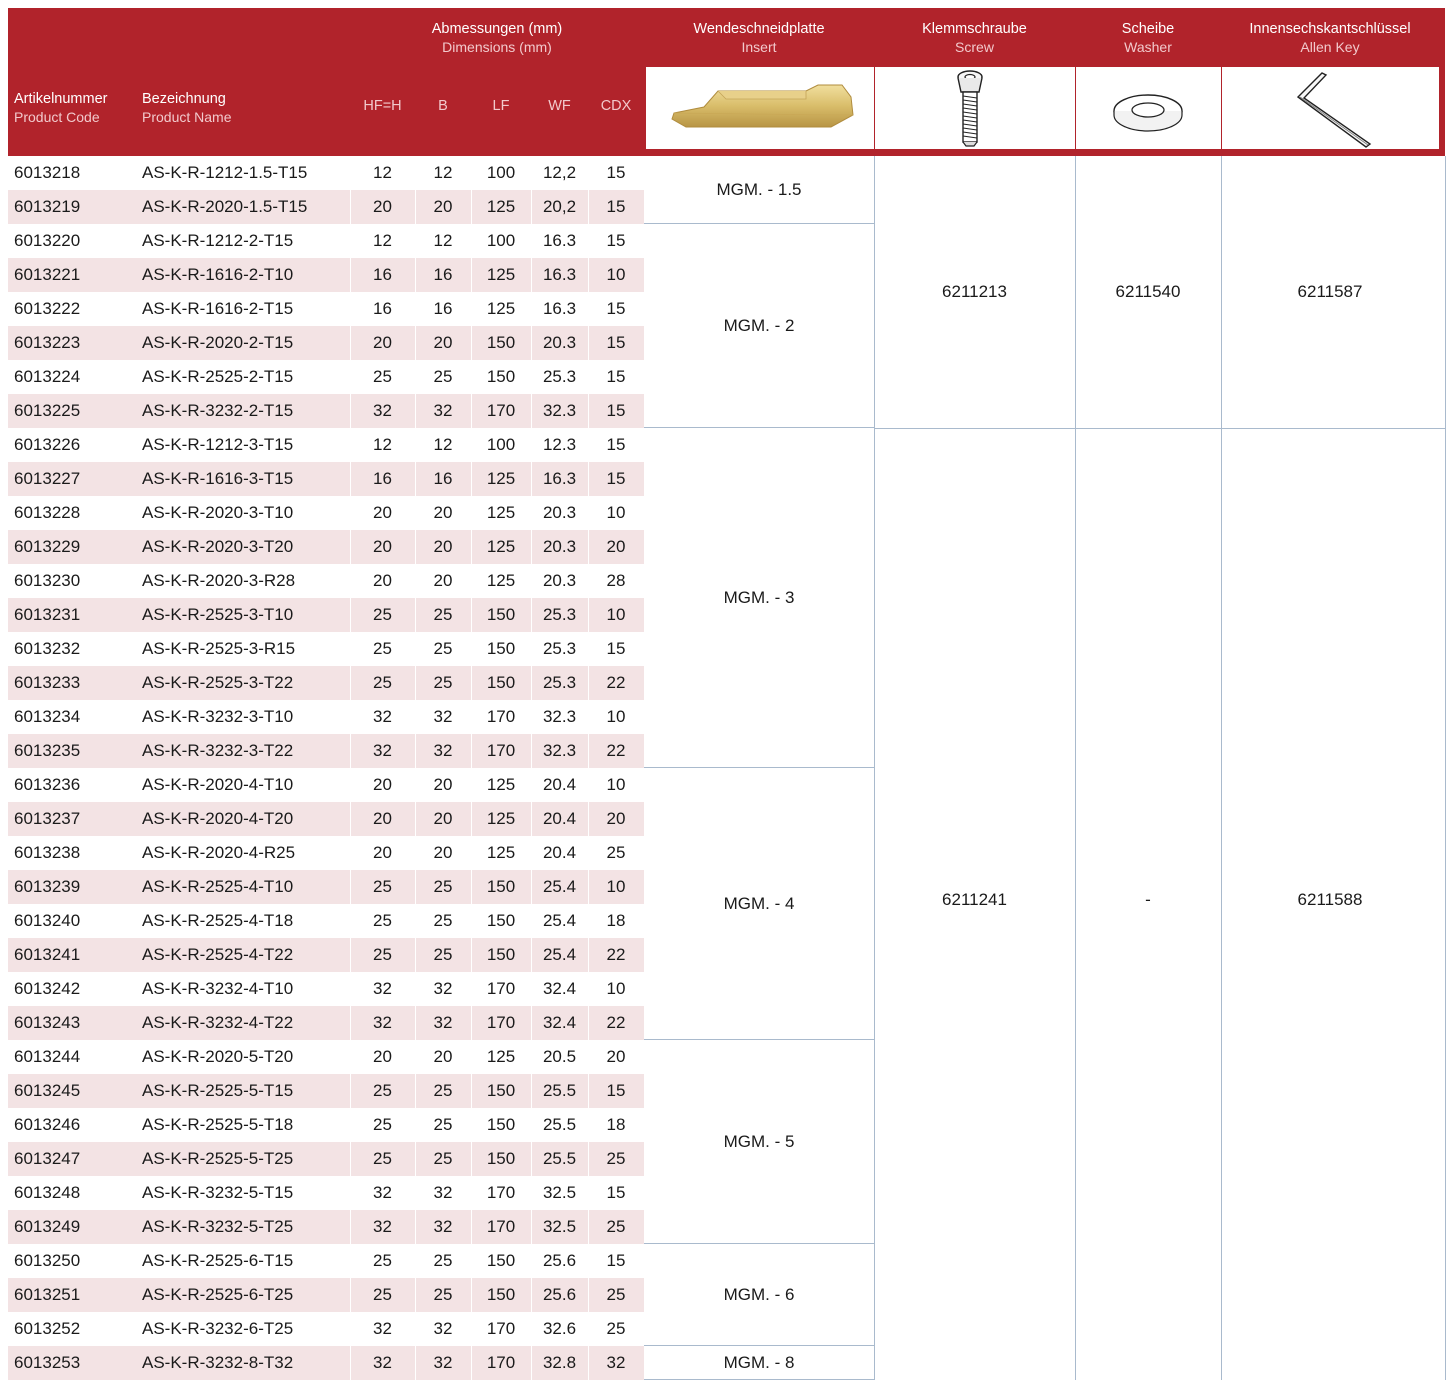 The height and width of the screenshot is (1380, 1453). I want to click on wf-cell: 25.6, so click(559, 1294).